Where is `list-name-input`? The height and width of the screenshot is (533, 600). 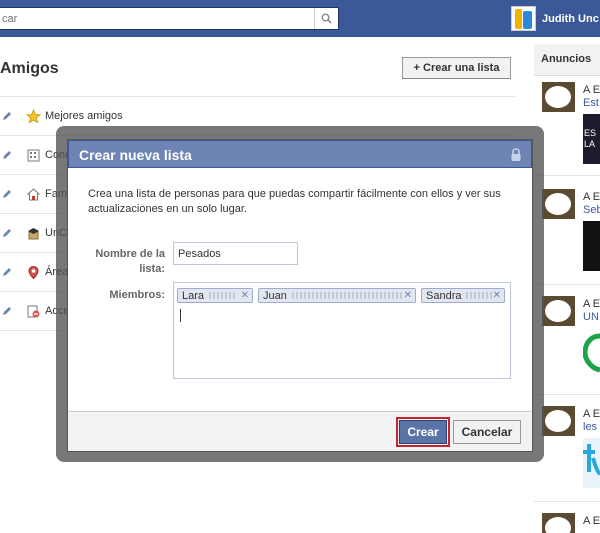
list-name-input is located at coordinates (235, 253).